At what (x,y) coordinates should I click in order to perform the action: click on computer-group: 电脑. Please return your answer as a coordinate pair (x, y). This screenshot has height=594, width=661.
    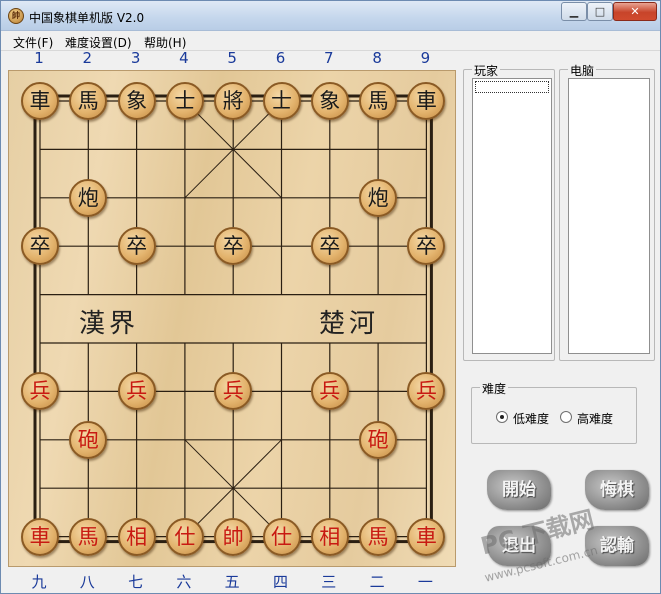
    Looking at the image, I should click on (607, 211).